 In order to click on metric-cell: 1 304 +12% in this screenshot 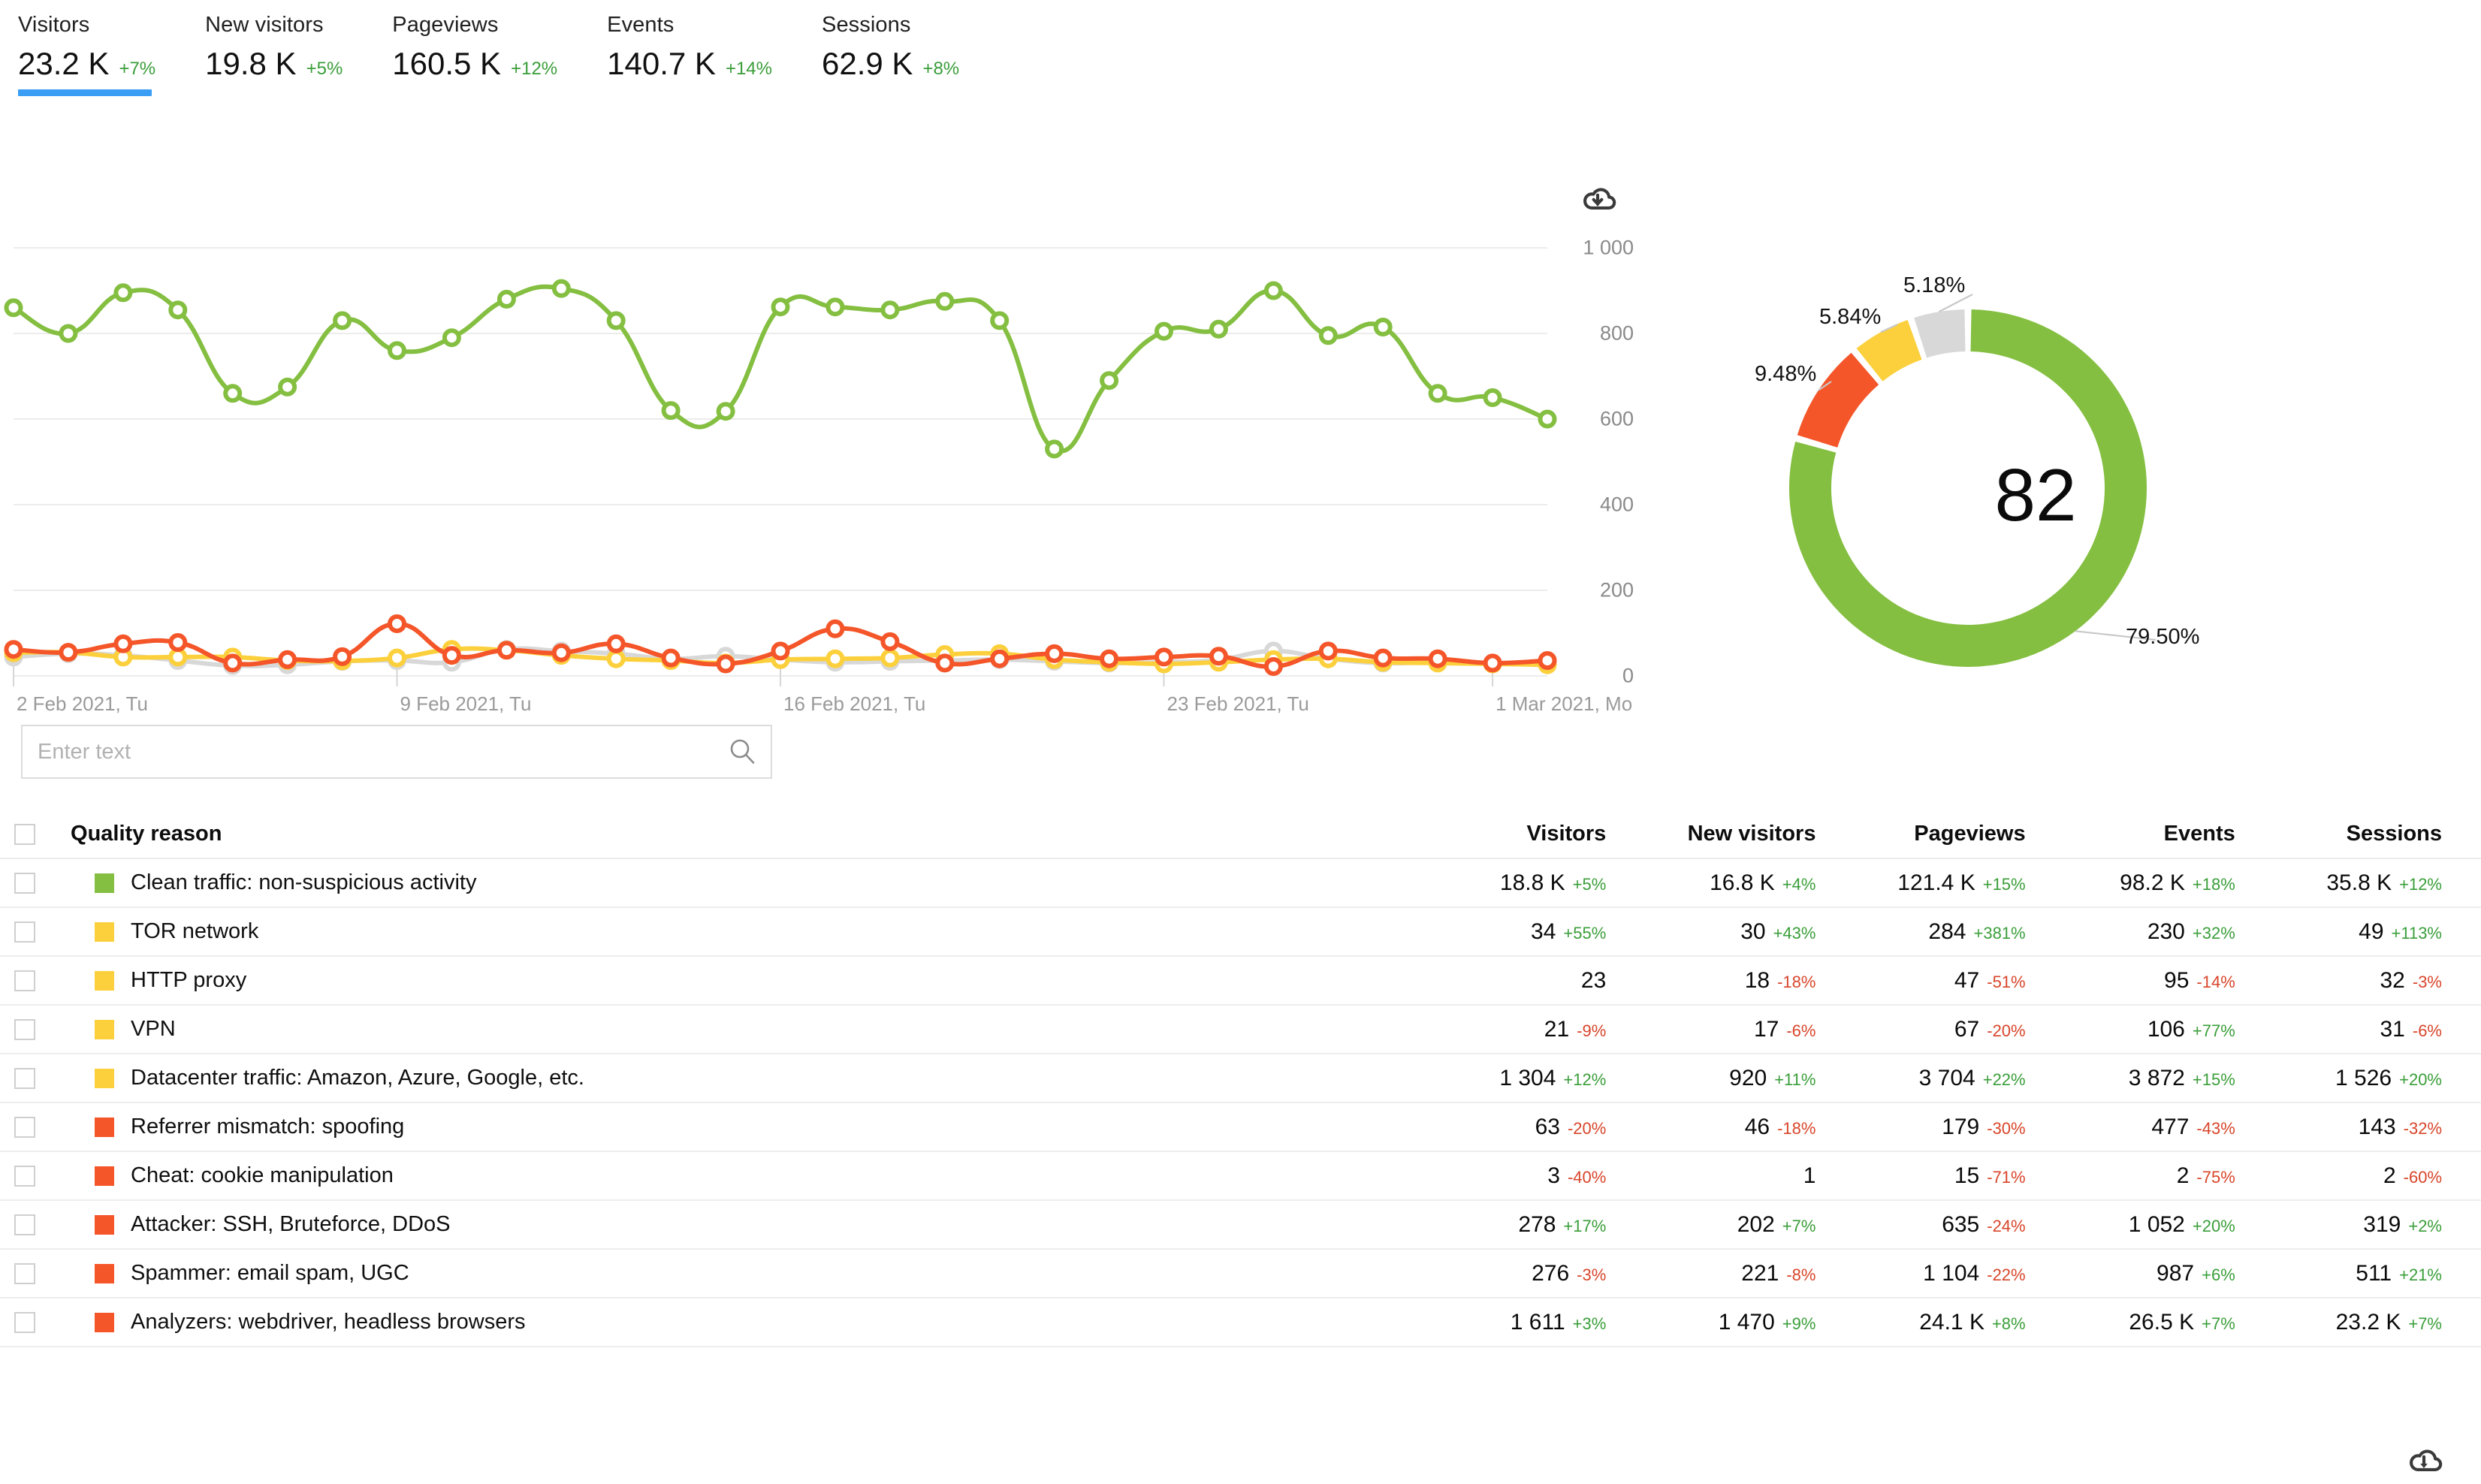, I will do `click(1537, 1078)`.